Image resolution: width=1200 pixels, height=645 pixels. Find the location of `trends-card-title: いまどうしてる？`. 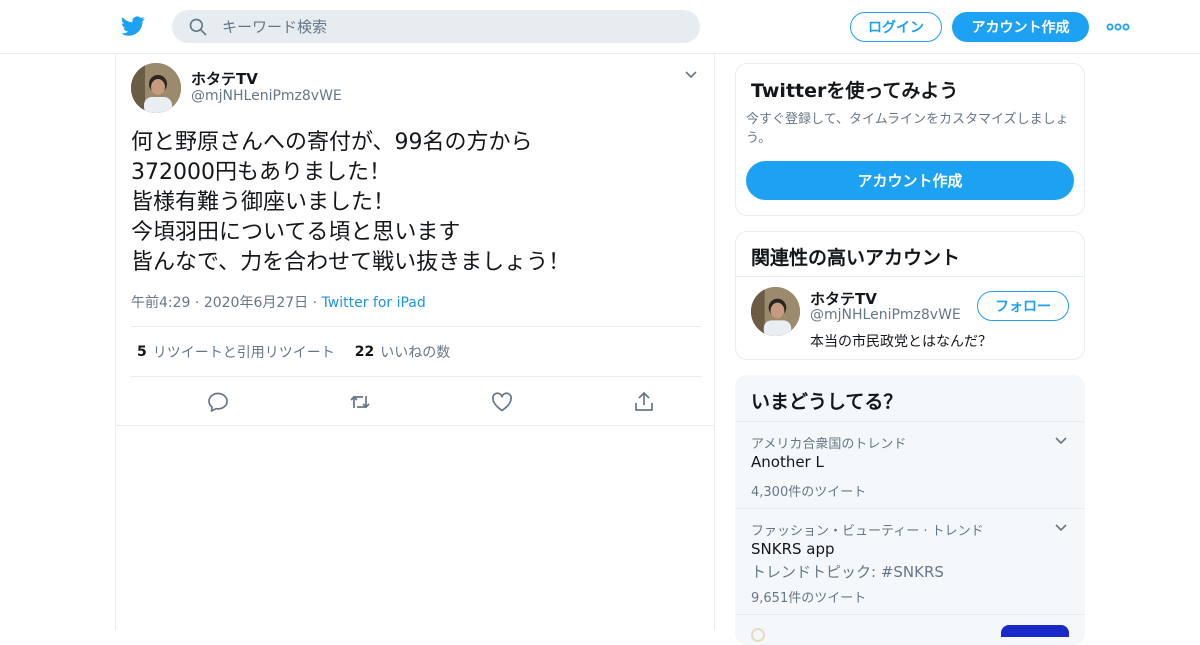

trends-card-title: いまどうしてる？ is located at coordinates (827, 402).